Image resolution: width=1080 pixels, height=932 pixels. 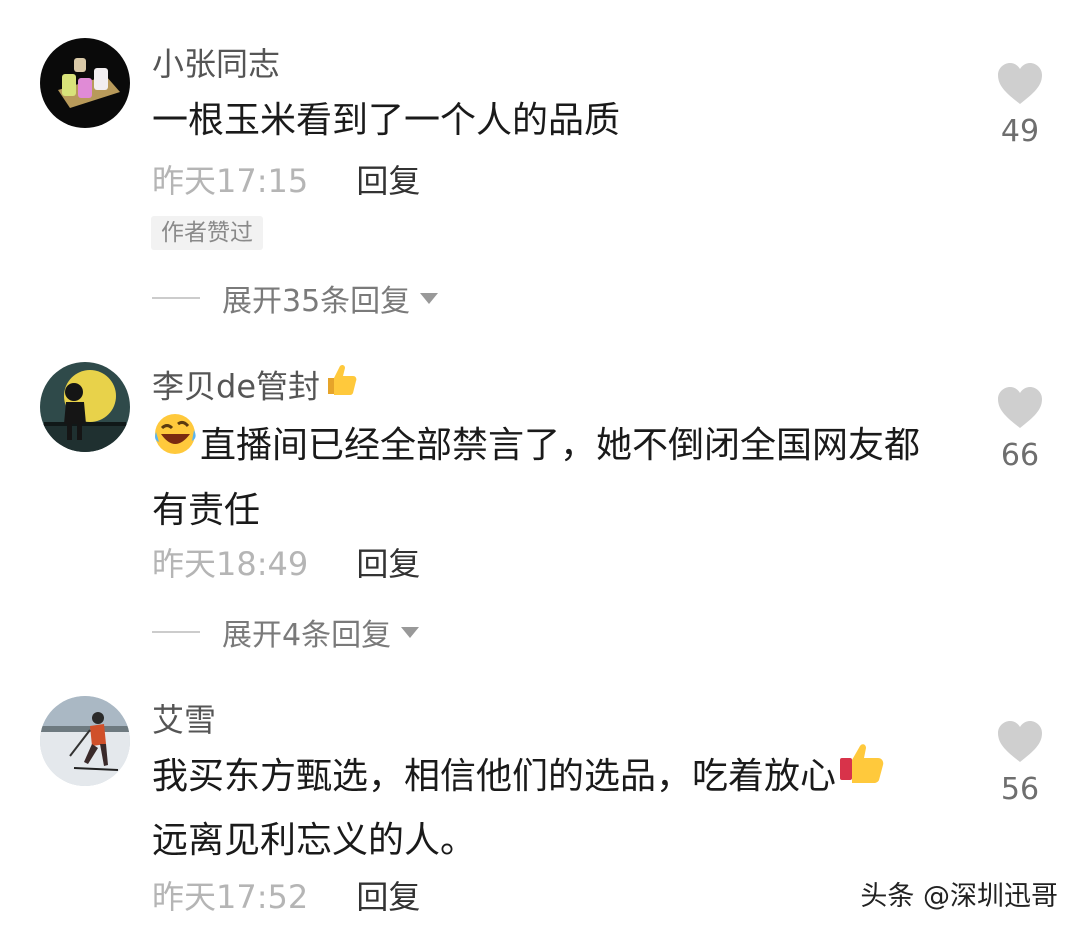 I want to click on expand-replies-label: 展开35条回复, so click(x=316, y=301).